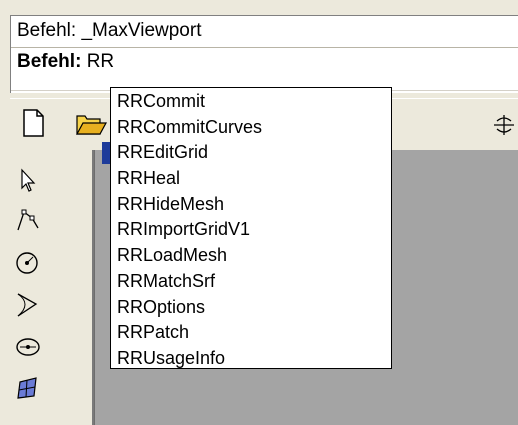 This screenshot has width=518, height=425. Describe the element at coordinates (264, 47) in the screenshot. I see `command-separator` at that location.